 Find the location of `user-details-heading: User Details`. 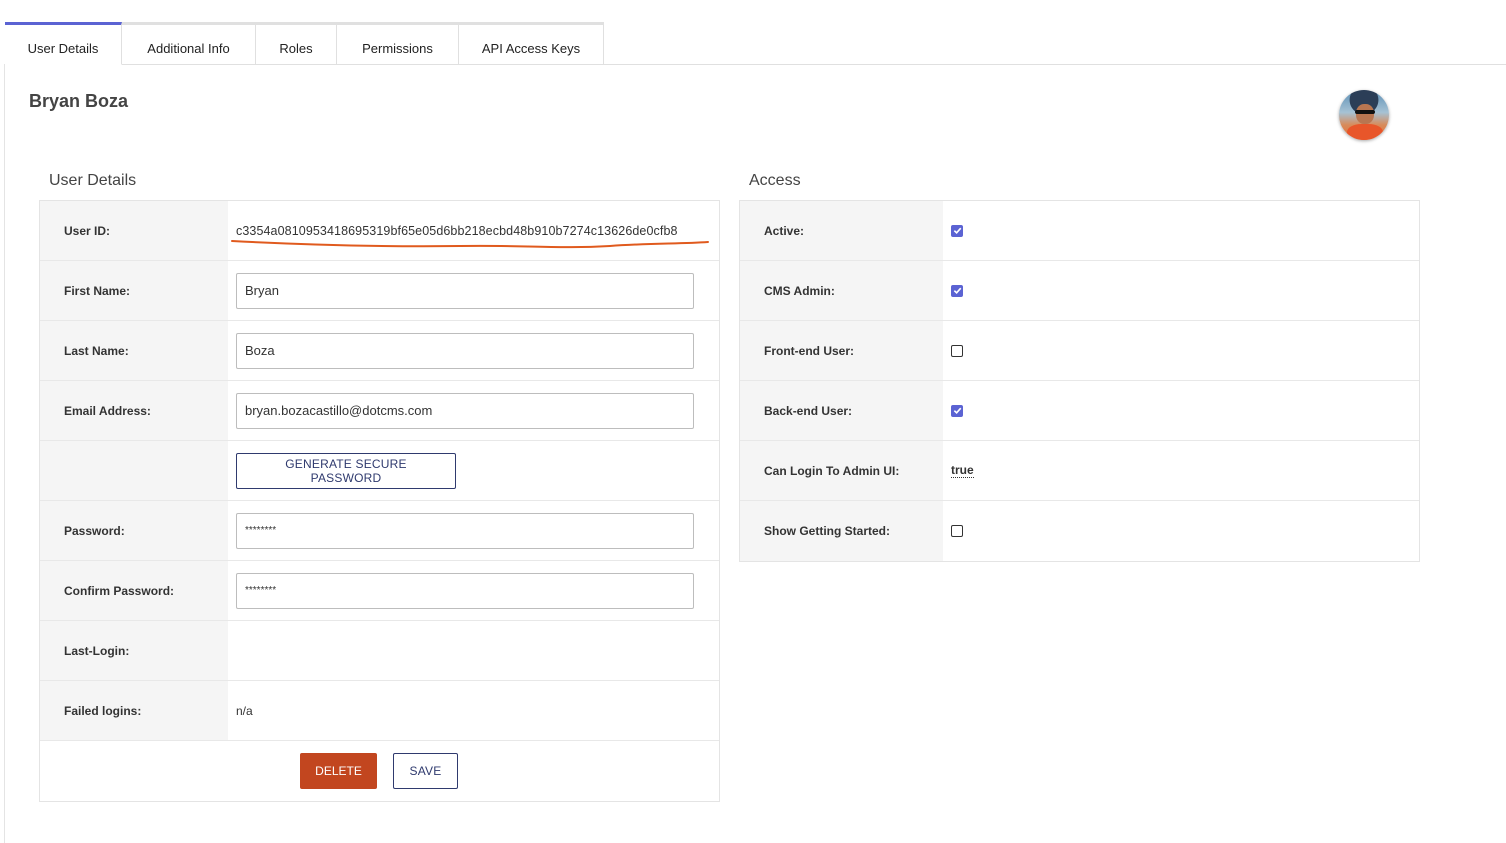

user-details-heading: User Details is located at coordinates (93, 180).